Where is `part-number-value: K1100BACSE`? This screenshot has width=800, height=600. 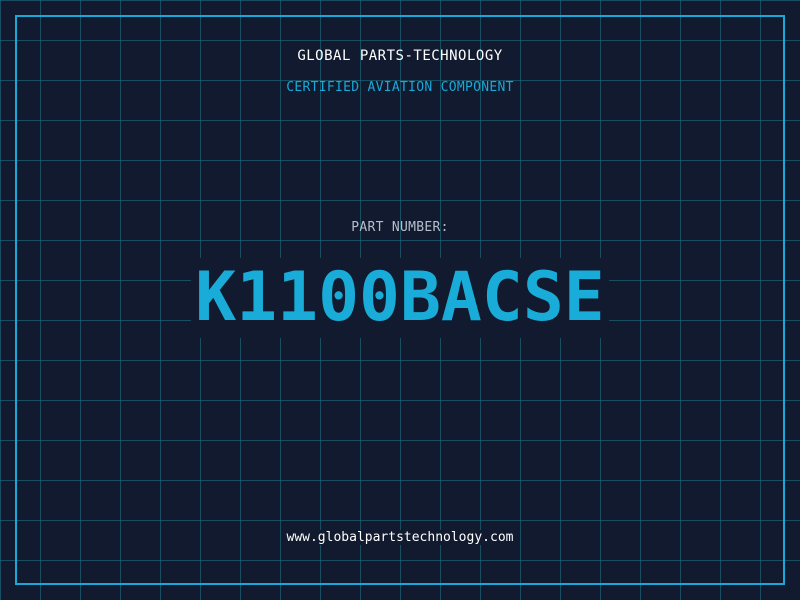
part-number-value: K1100BACSE is located at coordinates (400, 298).